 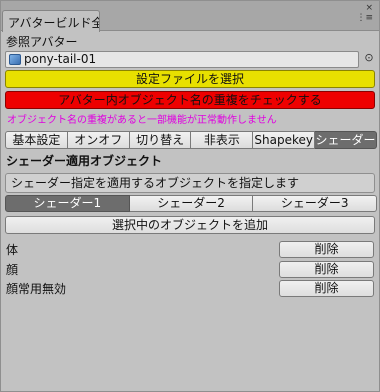 What do you see at coordinates (12, 250) in the screenshot?
I see `object-name: 体` at bounding box center [12, 250].